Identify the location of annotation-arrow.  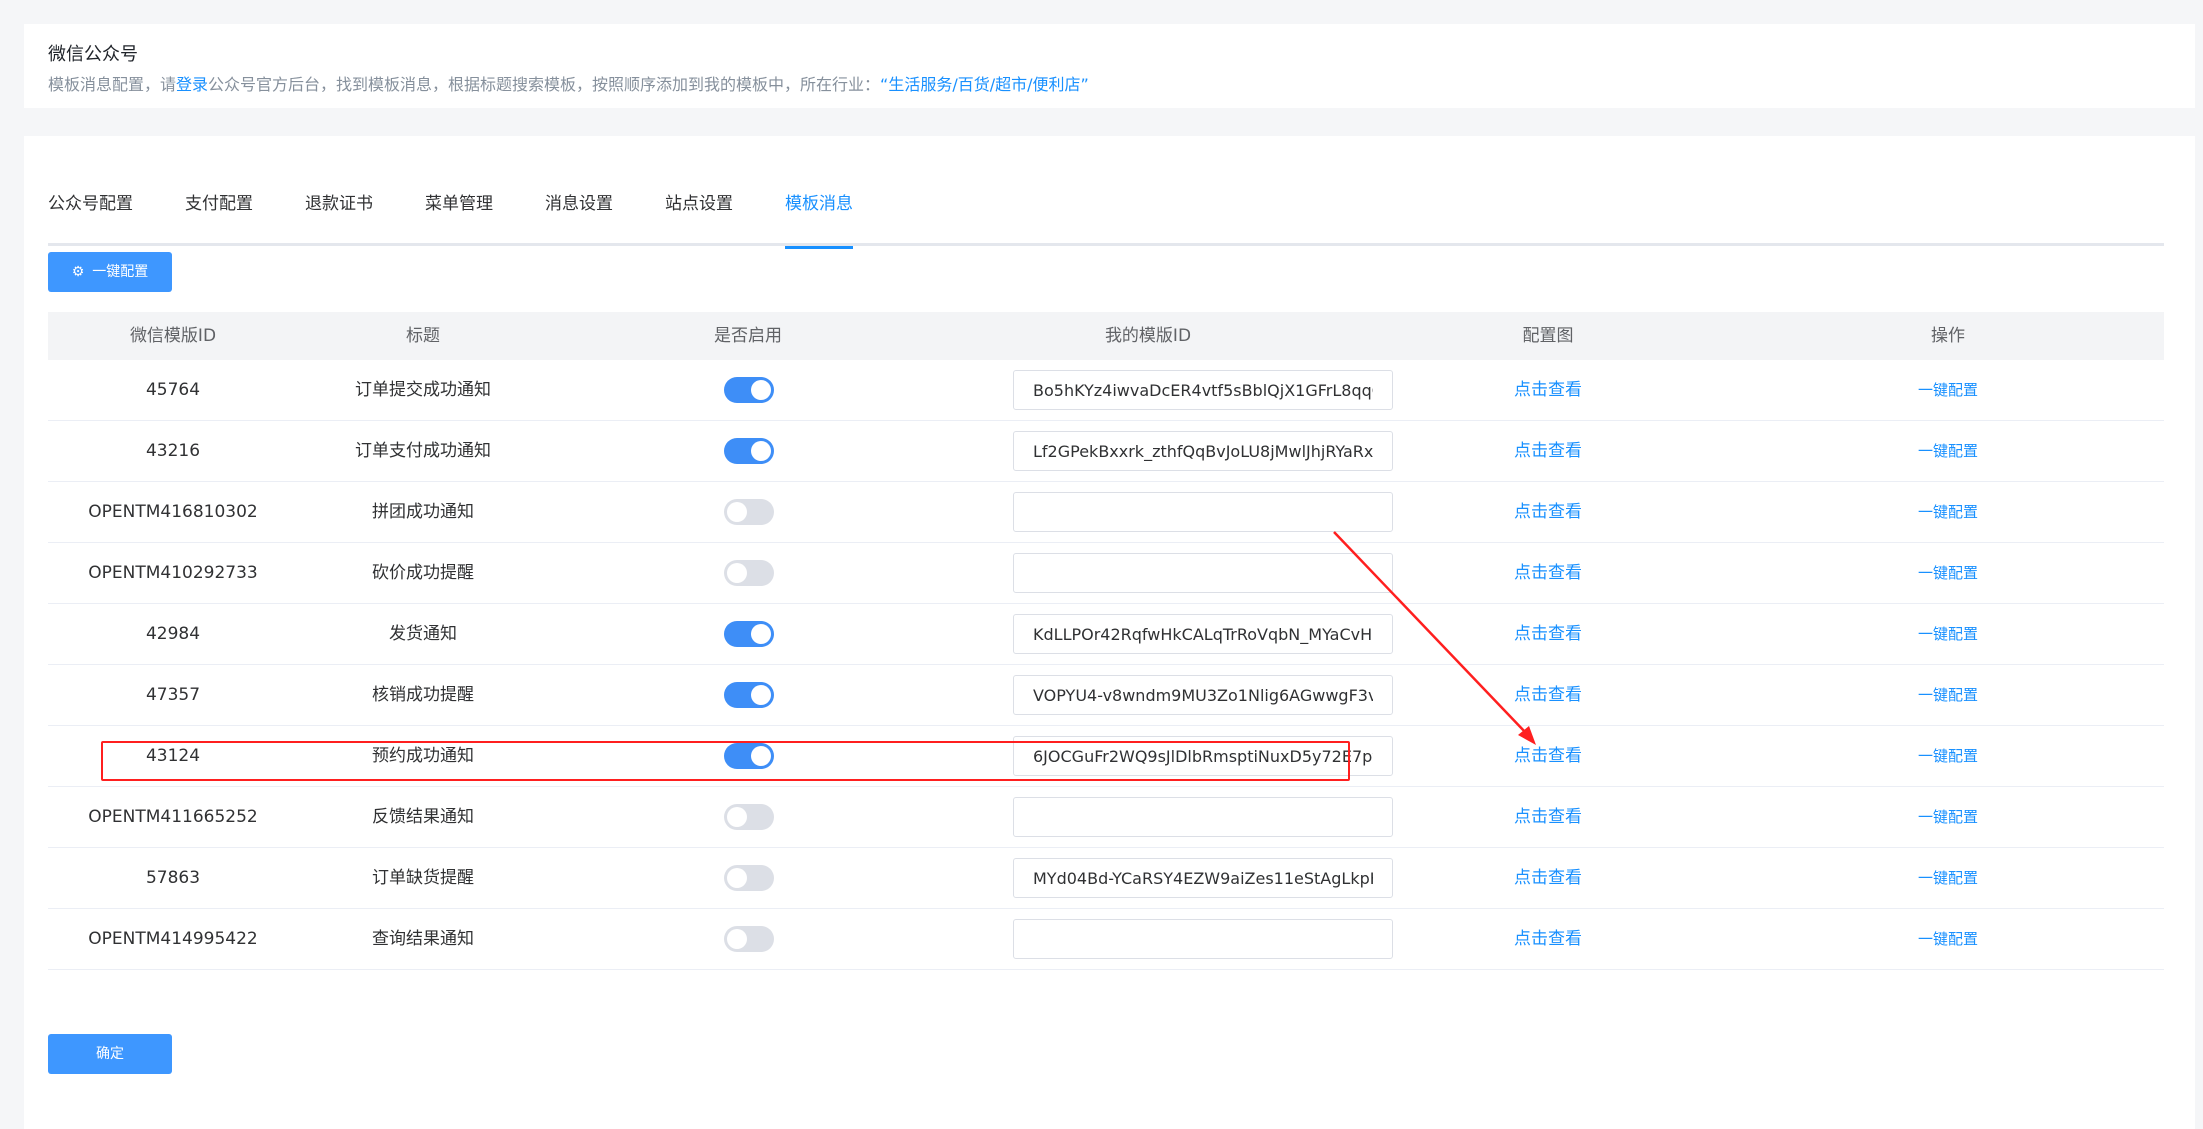
(1434, 638).